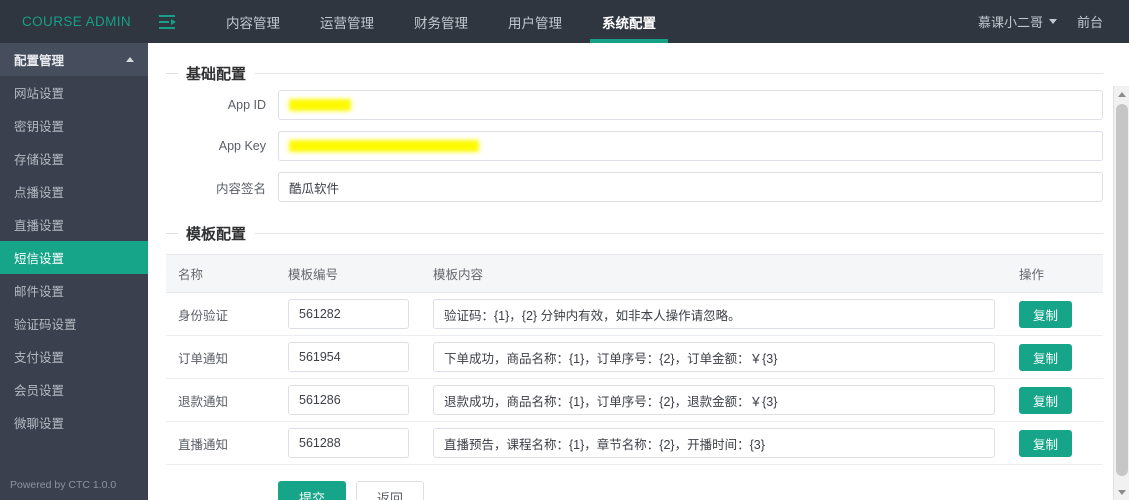 The height and width of the screenshot is (500, 1129). I want to click on template-content-input: 退款成功，商品名称：{1}，订单序号：{2}，退款金额：￥{3}, so click(714, 400).